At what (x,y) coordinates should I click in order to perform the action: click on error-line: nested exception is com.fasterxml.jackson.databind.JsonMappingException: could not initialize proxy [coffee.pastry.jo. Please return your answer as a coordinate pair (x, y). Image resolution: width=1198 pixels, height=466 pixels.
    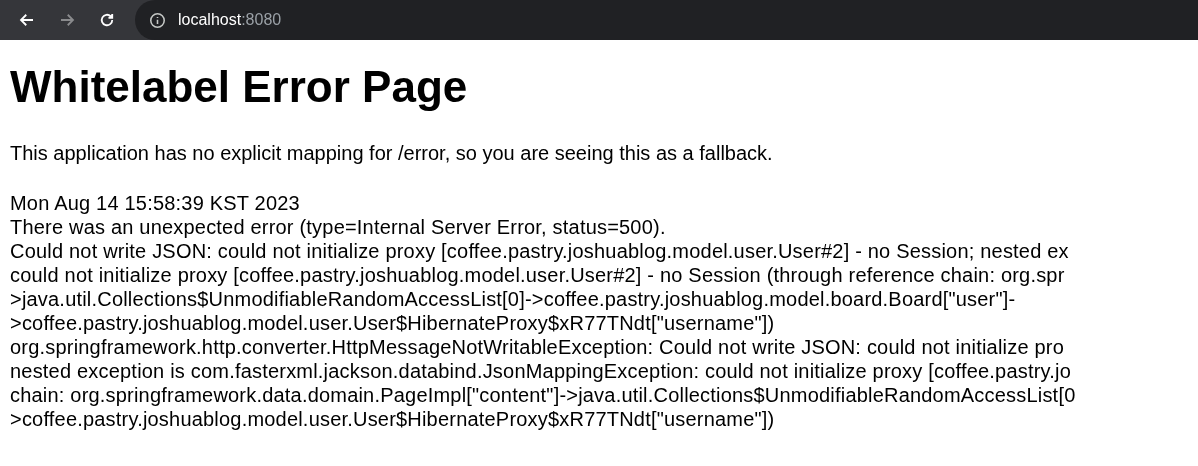
    Looking at the image, I should click on (541, 371).